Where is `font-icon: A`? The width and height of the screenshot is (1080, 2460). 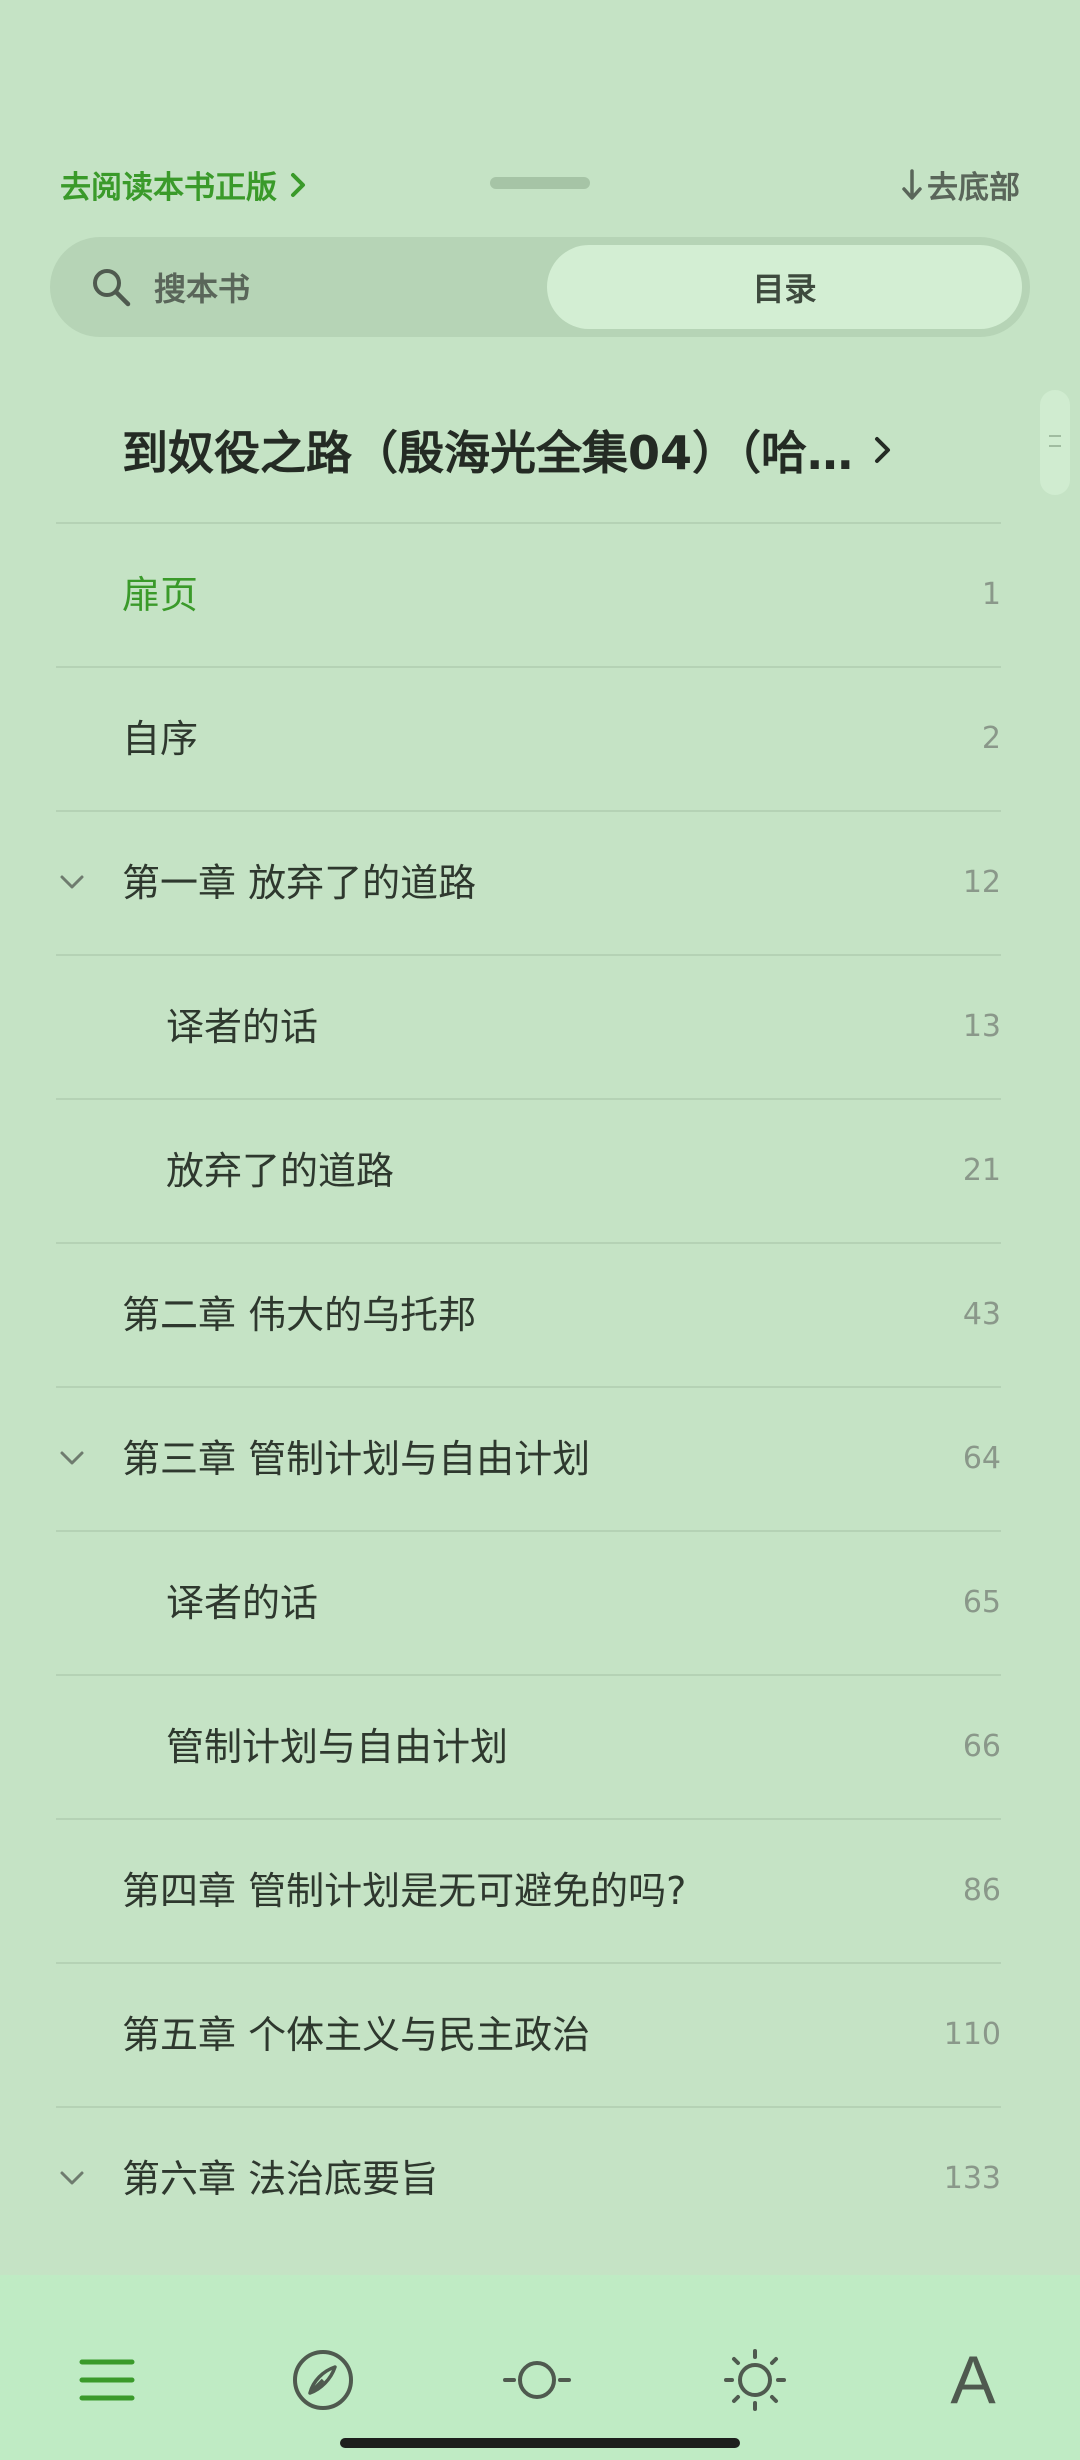
font-icon: A is located at coordinates (973, 2380).